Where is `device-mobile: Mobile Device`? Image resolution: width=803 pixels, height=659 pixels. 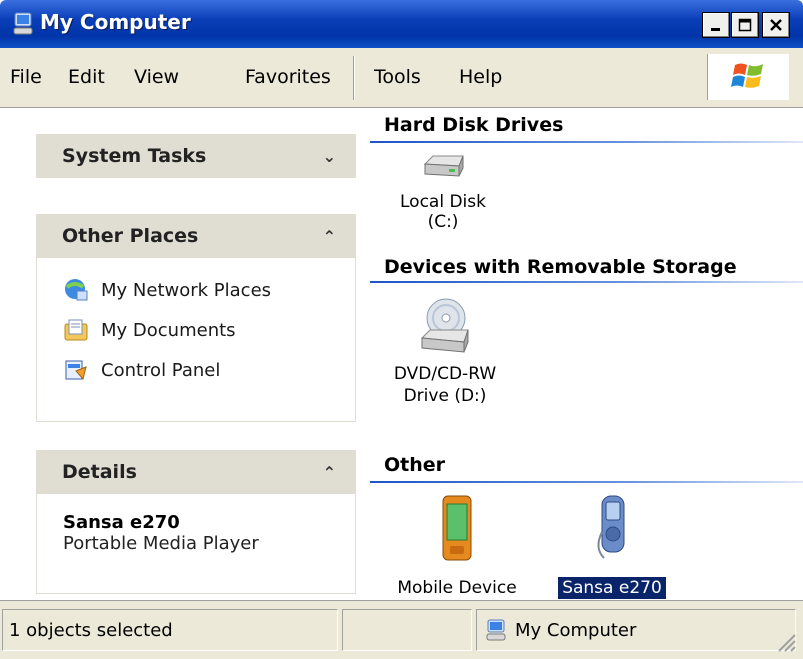 device-mobile: Mobile Device is located at coordinates (457, 545).